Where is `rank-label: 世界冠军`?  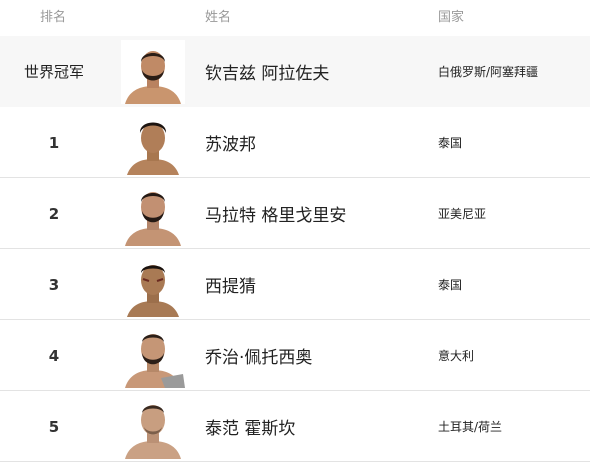
rank-label: 世界冠军 is located at coordinates (53, 72).